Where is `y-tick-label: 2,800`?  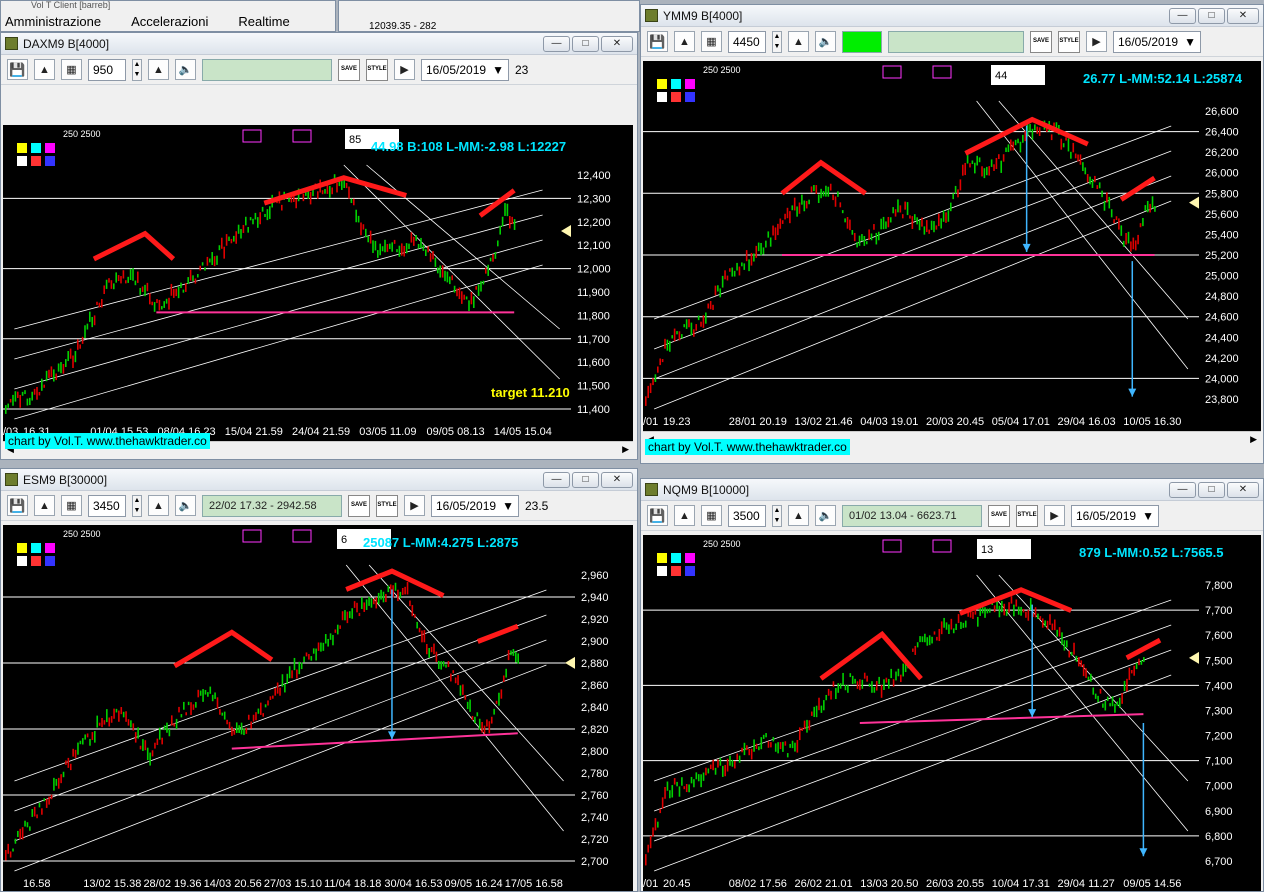
y-tick-label: 2,800 is located at coordinates (595, 752).